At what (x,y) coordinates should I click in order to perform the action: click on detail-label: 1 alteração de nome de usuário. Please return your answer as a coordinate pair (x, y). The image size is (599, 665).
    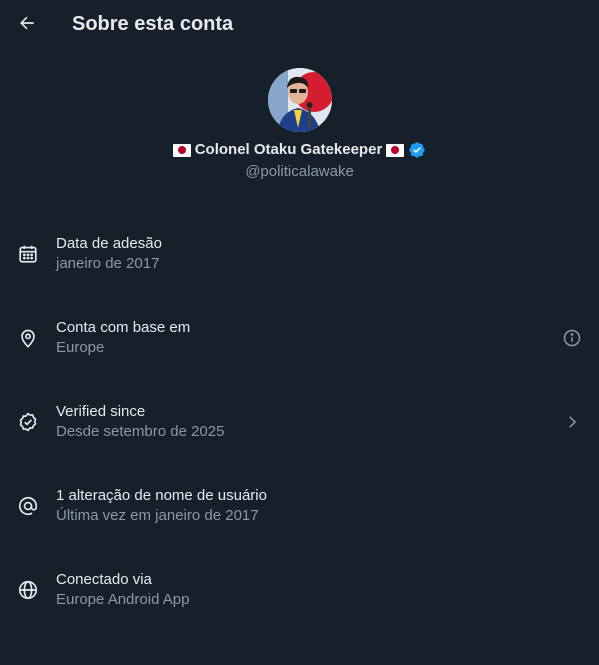
    Looking at the image, I should click on (161, 495).